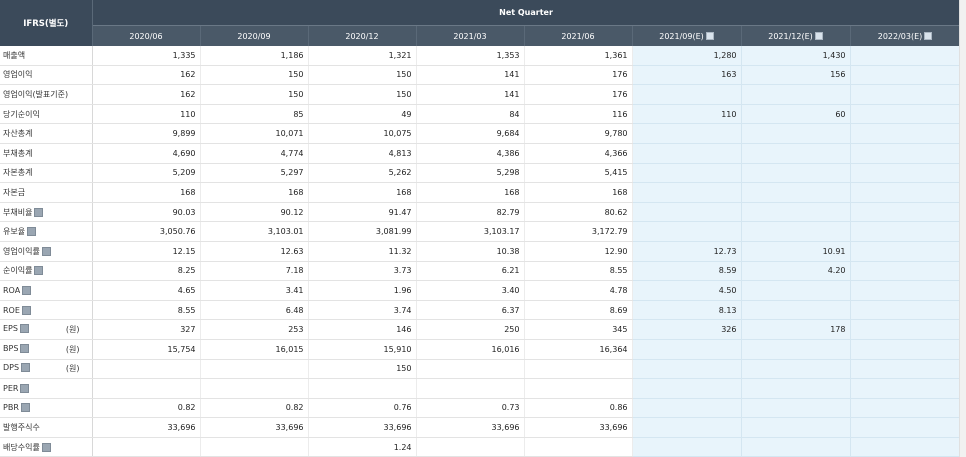  I want to click on unit-label: (원), so click(72, 369).